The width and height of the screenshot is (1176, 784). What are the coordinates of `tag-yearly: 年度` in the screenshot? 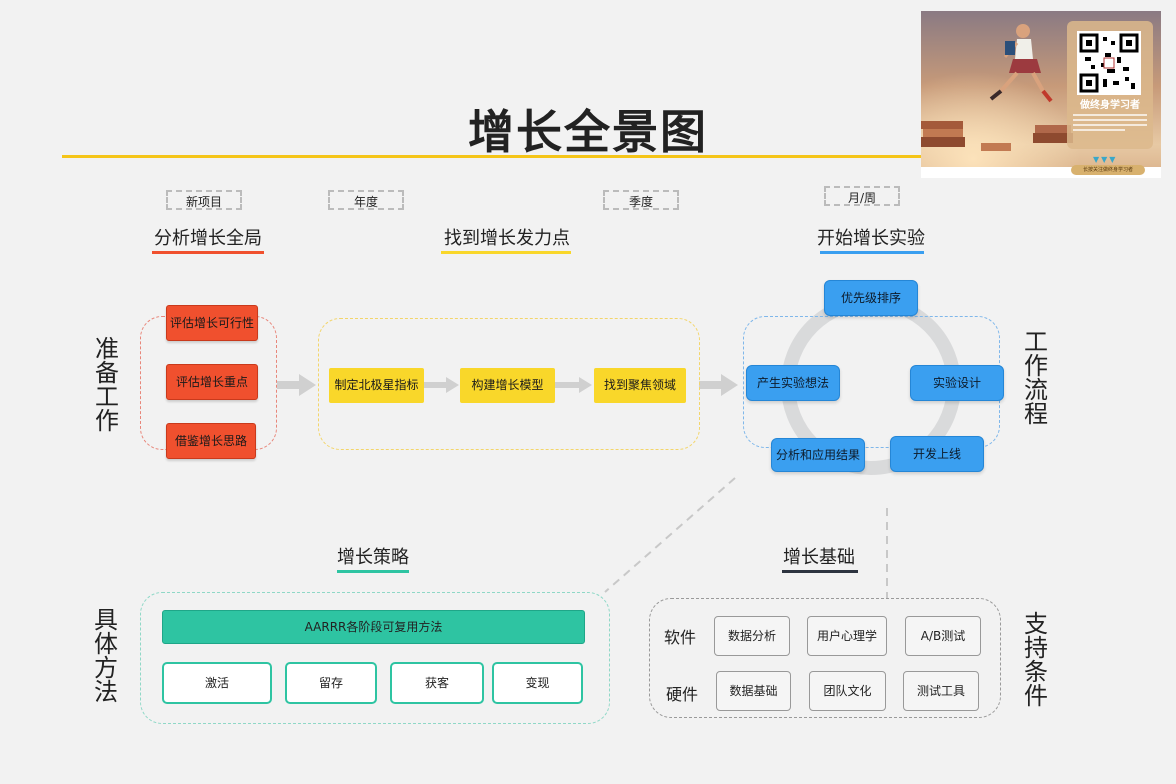 It's located at (366, 200).